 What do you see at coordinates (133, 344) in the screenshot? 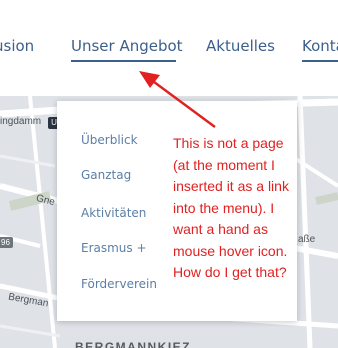
I see `map-label-district: BERGMANNKIEZ` at bounding box center [133, 344].